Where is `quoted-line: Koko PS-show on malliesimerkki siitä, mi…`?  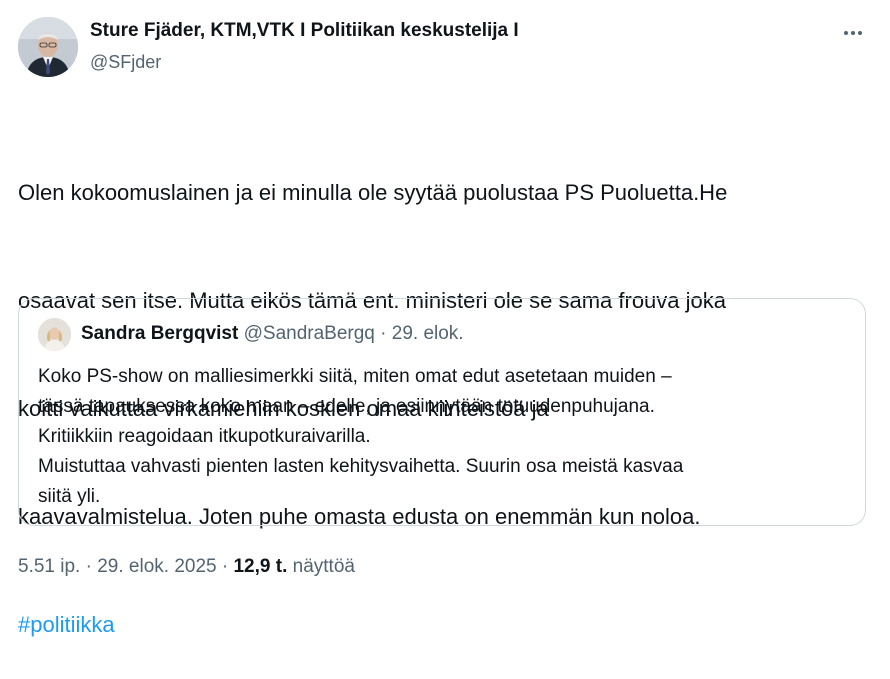
quoted-line: Koko PS-show on malliesimerkki siitä, mi… is located at coordinates (355, 376).